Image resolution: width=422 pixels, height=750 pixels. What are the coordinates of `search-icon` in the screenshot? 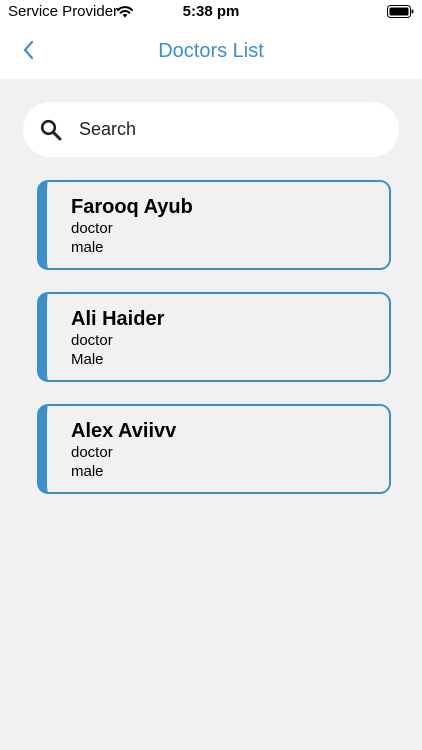 It's located at (51, 130).